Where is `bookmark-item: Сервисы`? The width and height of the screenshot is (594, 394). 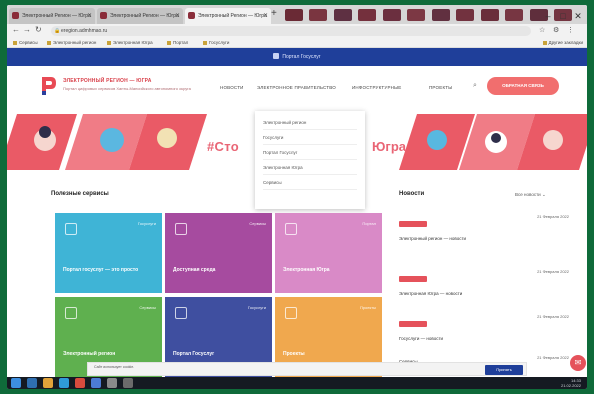 bookmark-item: Сервисы is located at coordinates (25, 42).